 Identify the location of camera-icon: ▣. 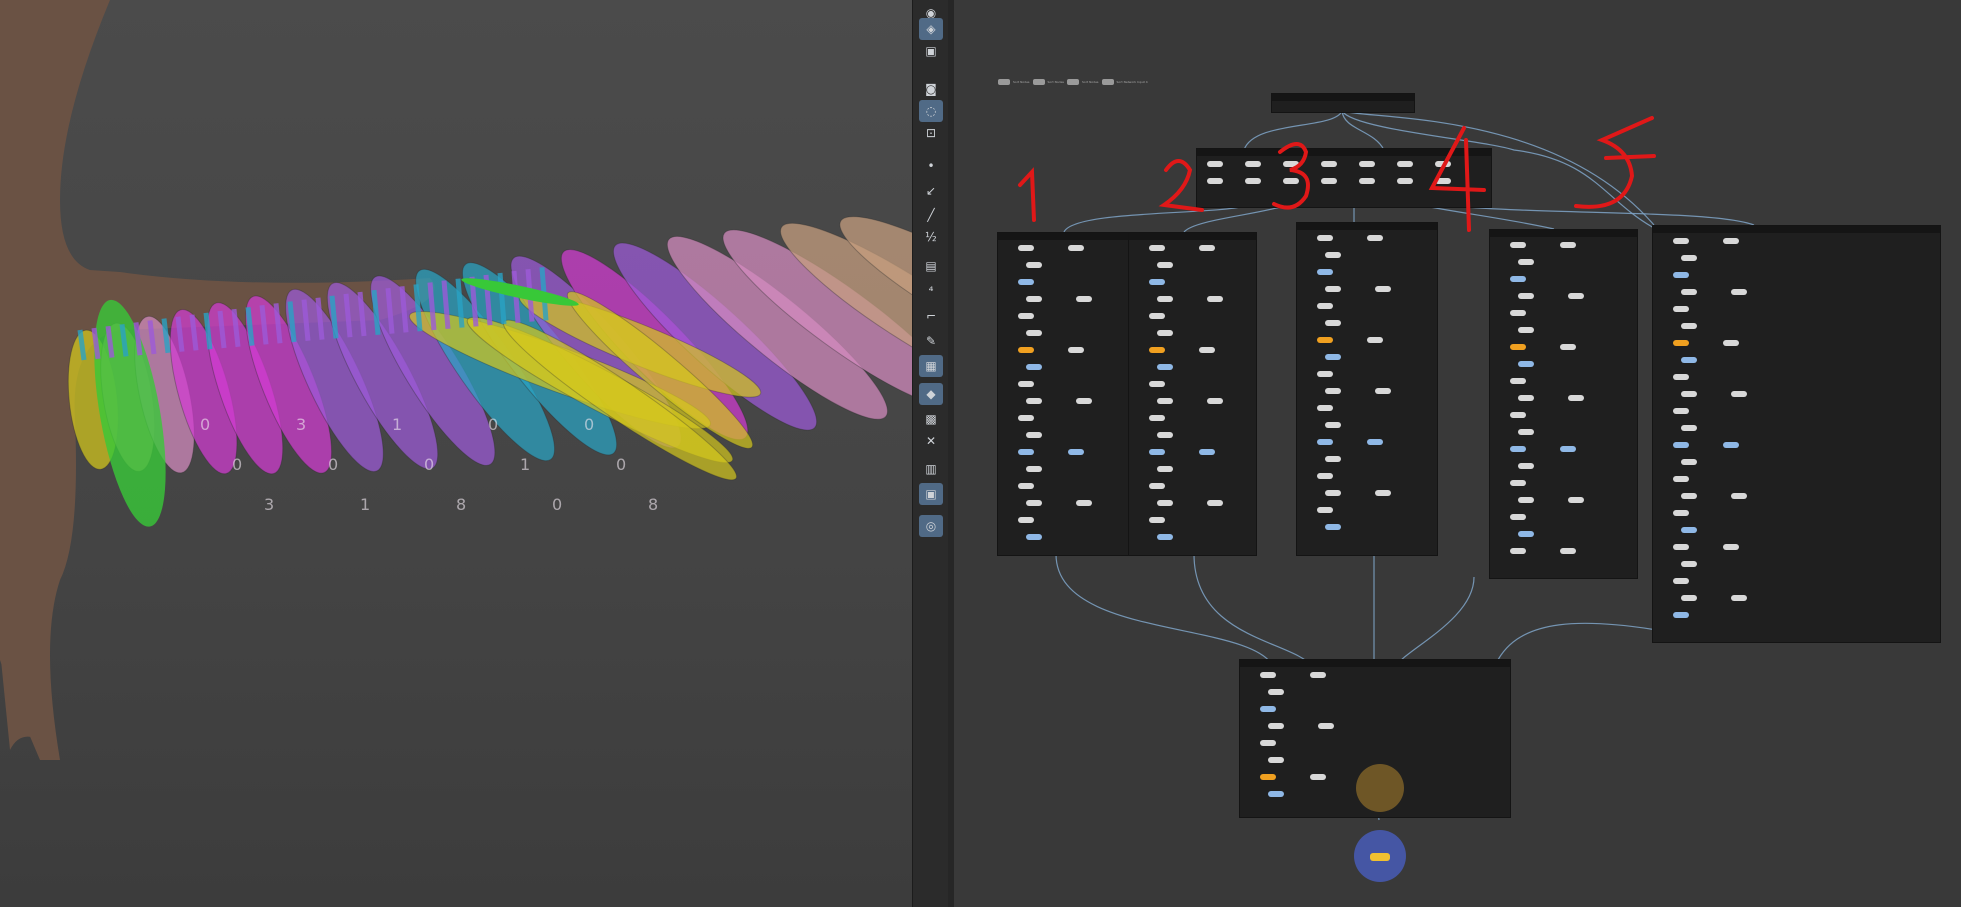
(931, 51).